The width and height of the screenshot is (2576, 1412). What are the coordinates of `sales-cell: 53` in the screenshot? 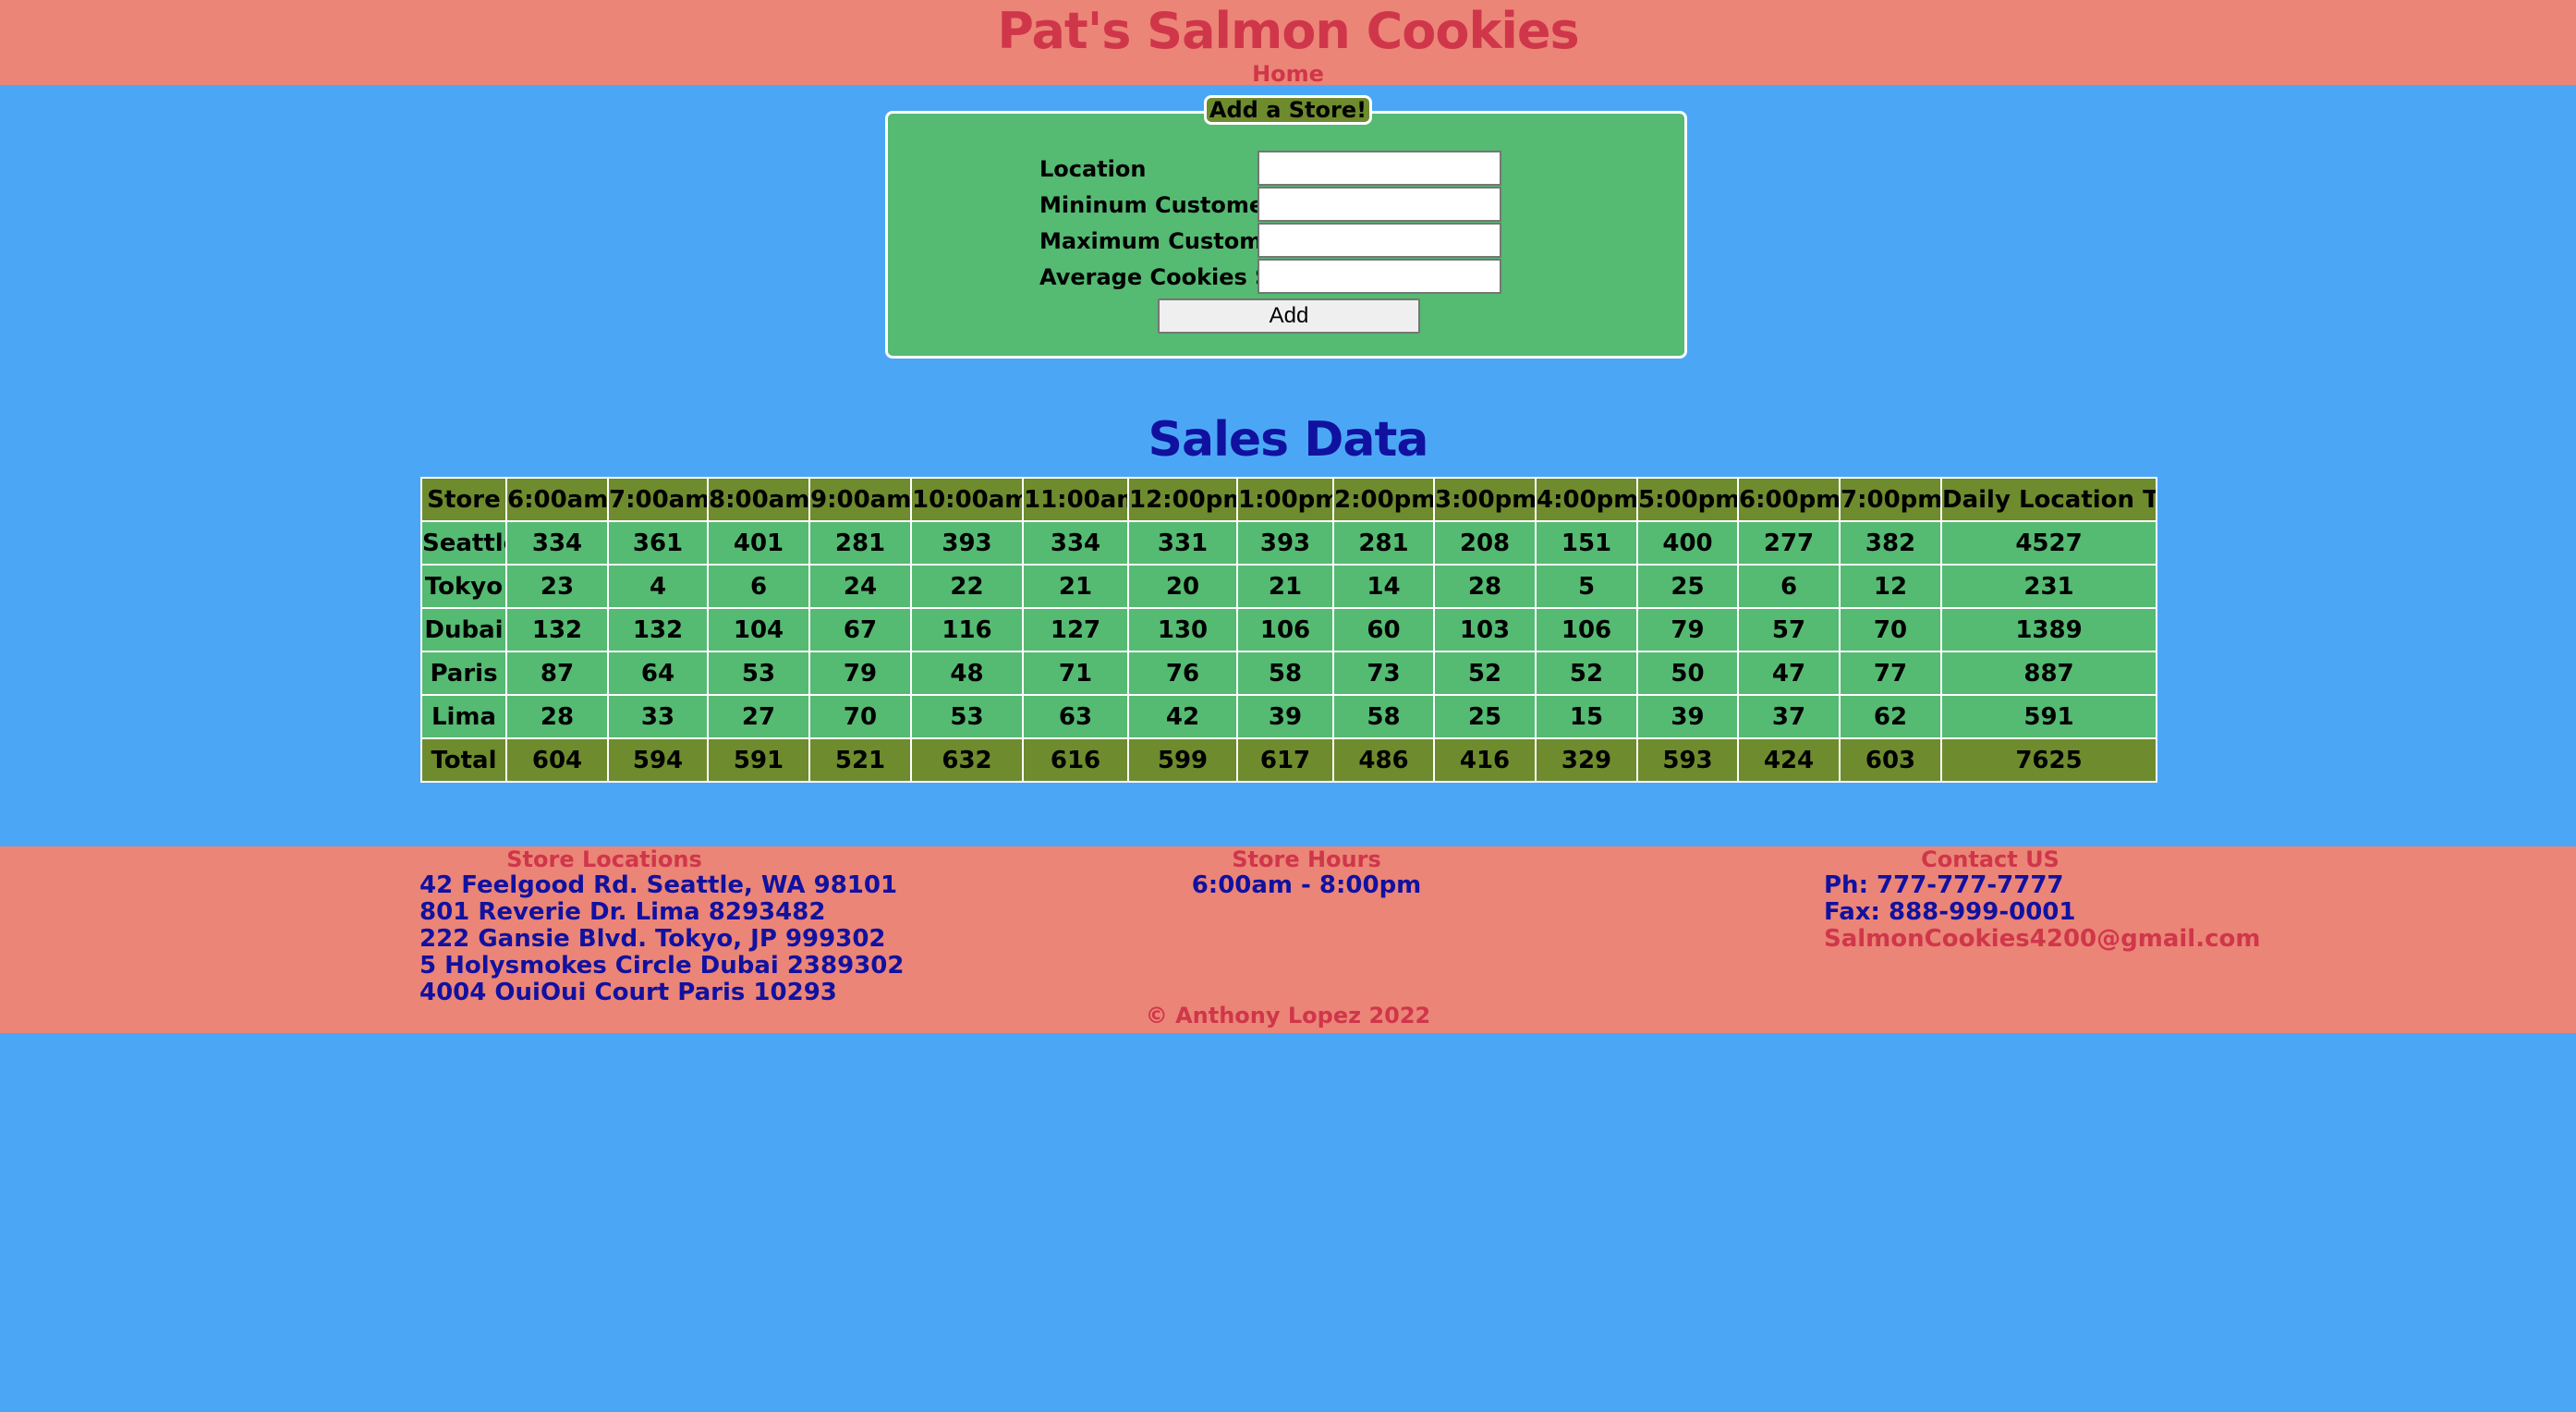 It's located at (967, 716).